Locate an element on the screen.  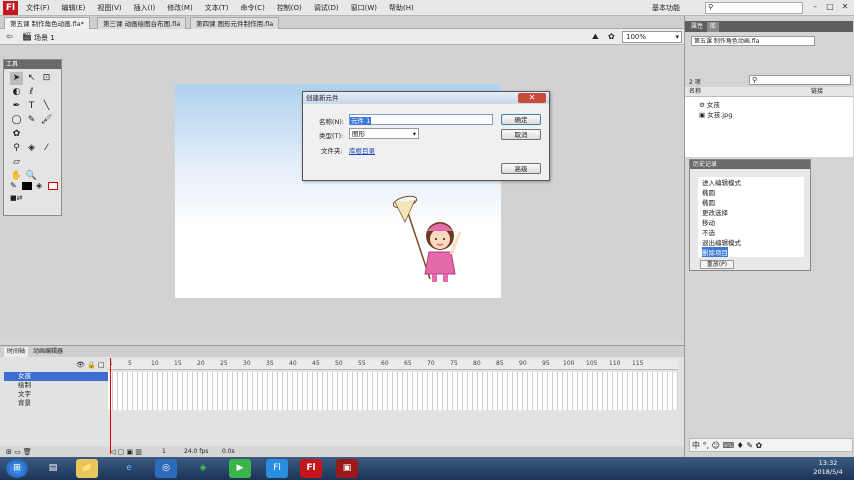
dialog-close-button: ✕ is located at coordinates (532, 98).